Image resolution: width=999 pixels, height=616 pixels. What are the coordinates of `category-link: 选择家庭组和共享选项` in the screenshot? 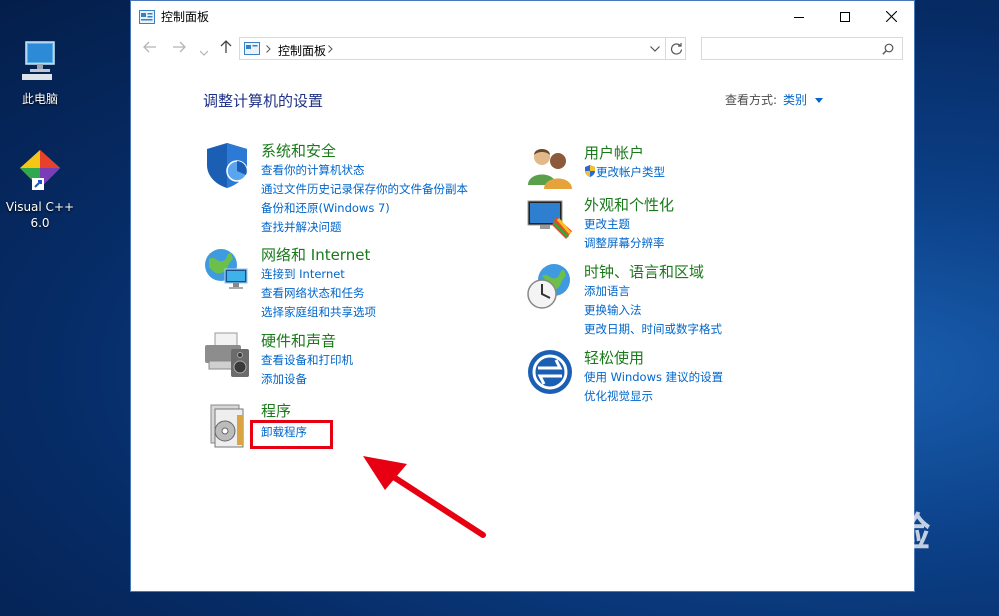 It's located at (318, 312).